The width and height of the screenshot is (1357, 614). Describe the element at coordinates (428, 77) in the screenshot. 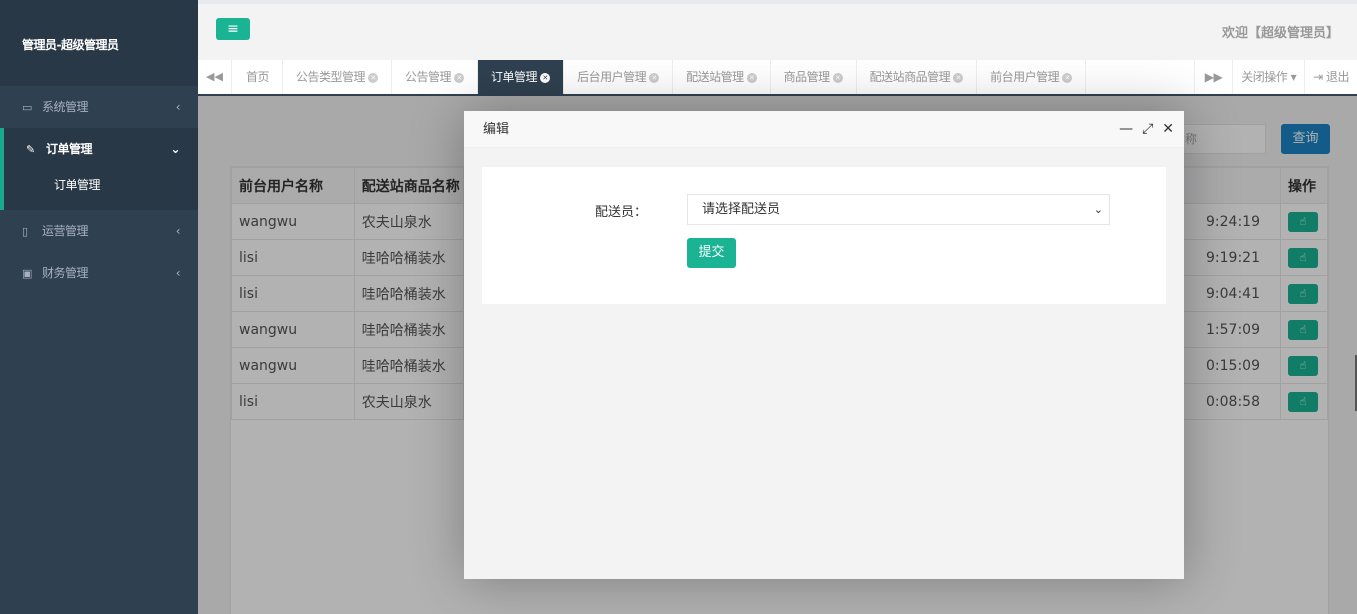

I see `tab-label: 公告管理` at that location.